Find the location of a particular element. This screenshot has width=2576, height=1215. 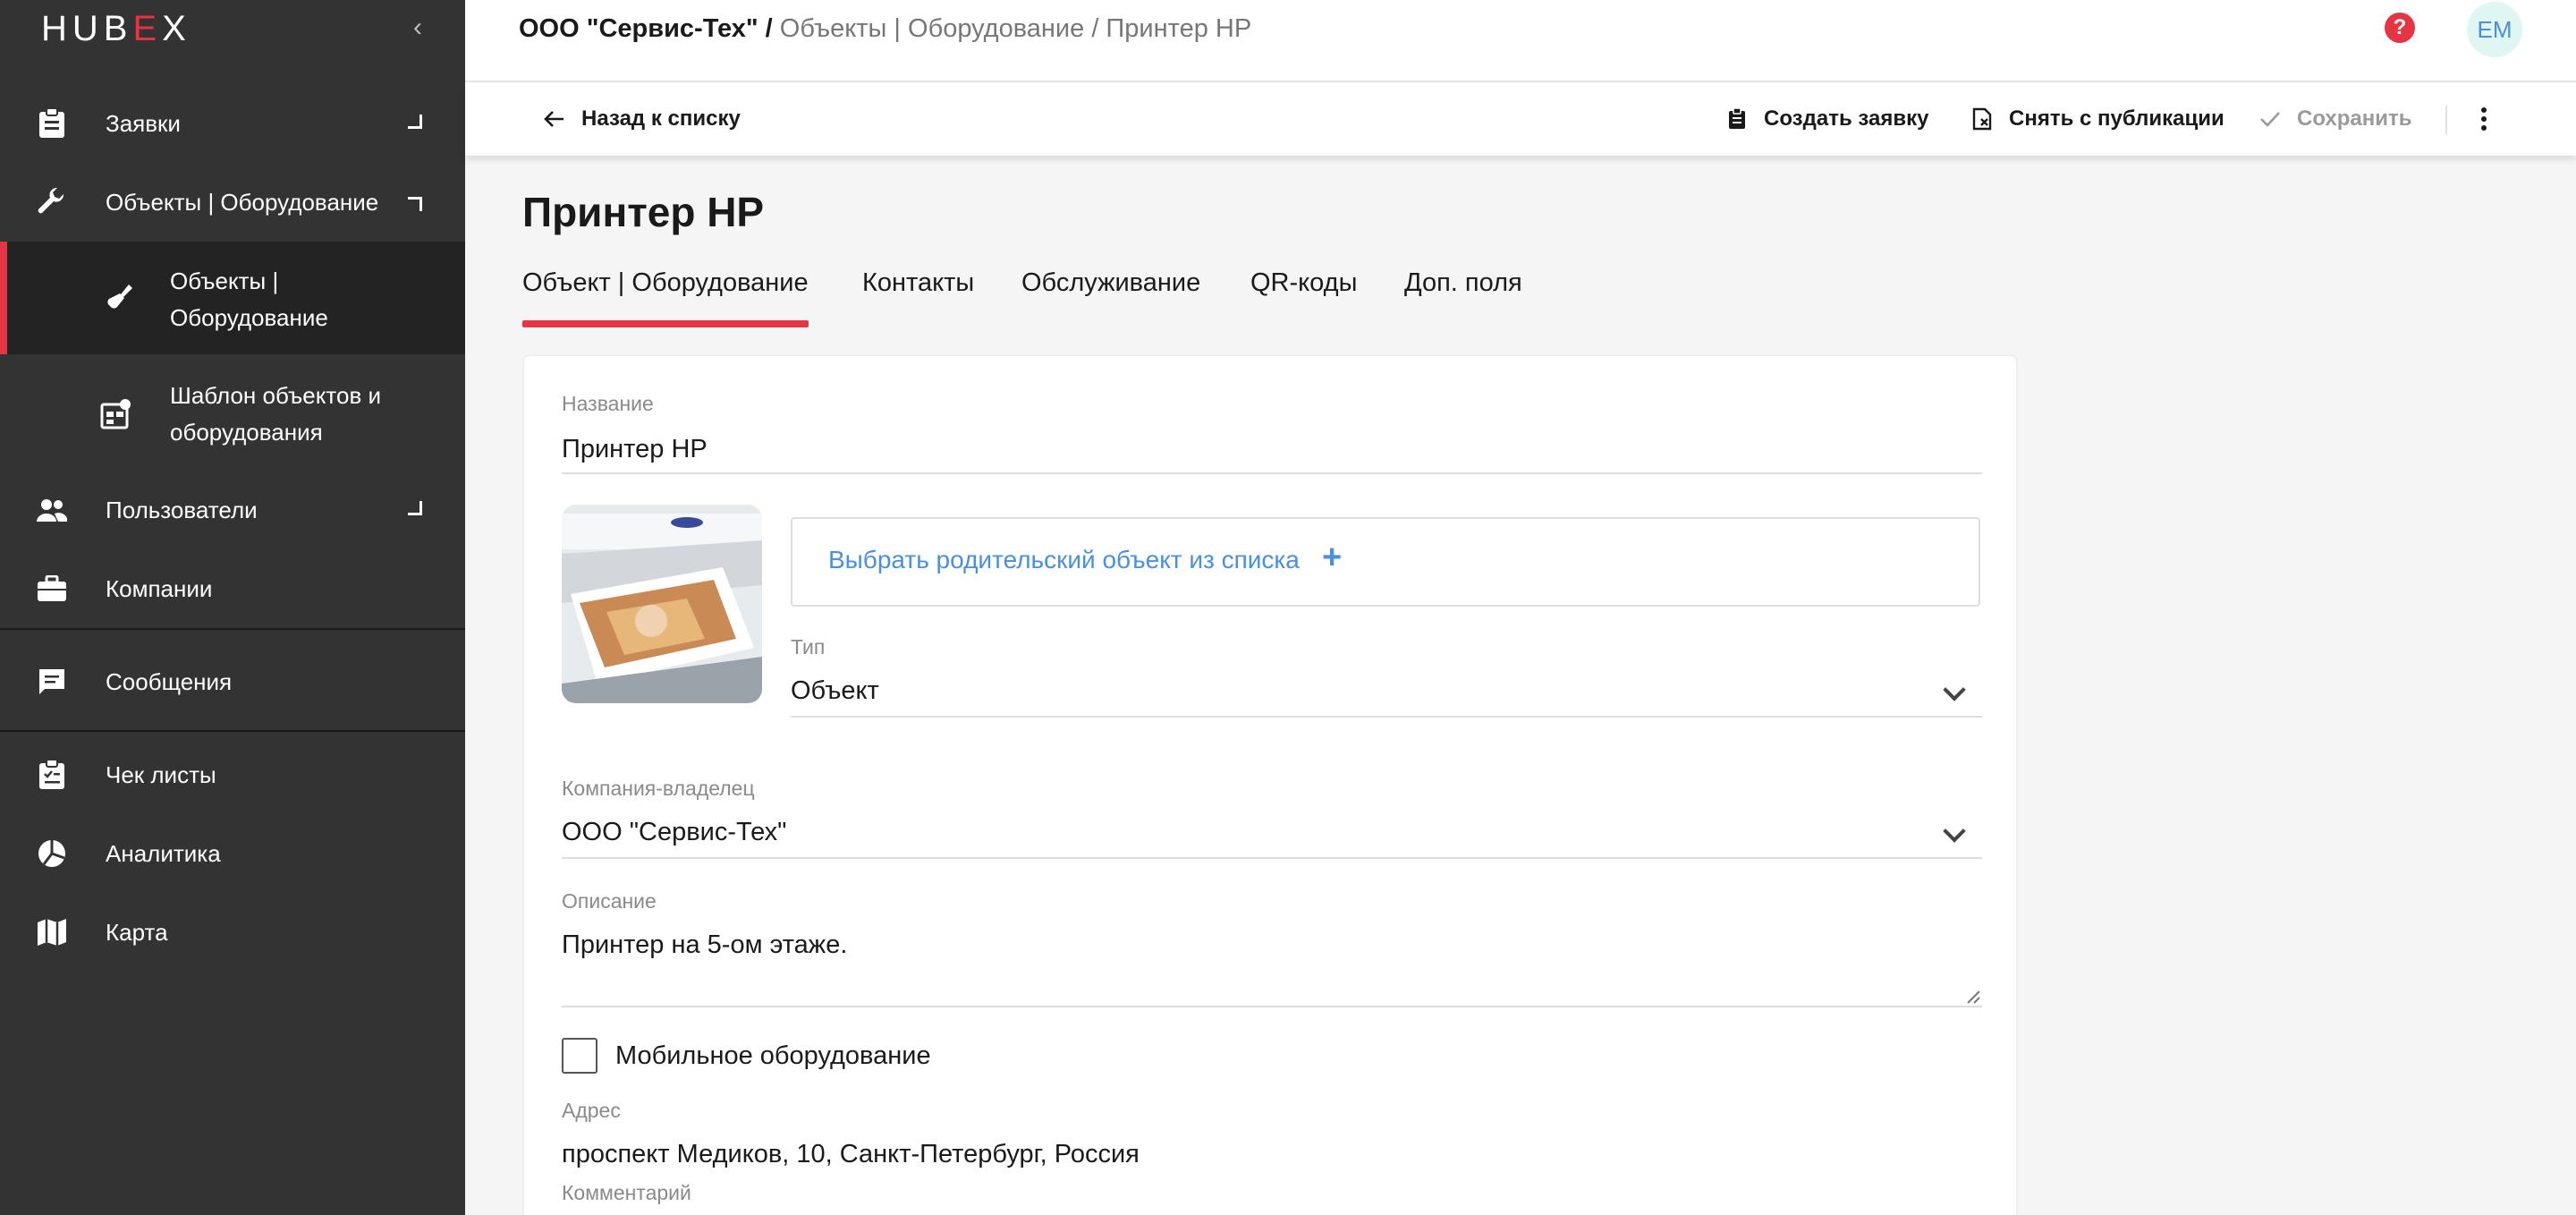

comment-label: Комментарий is located at coordinates (626, 1193).